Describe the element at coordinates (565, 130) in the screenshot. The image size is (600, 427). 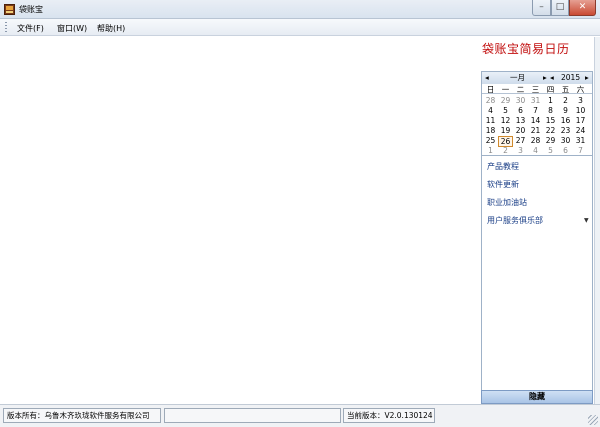
I see `calendar-day: 23` at that location.